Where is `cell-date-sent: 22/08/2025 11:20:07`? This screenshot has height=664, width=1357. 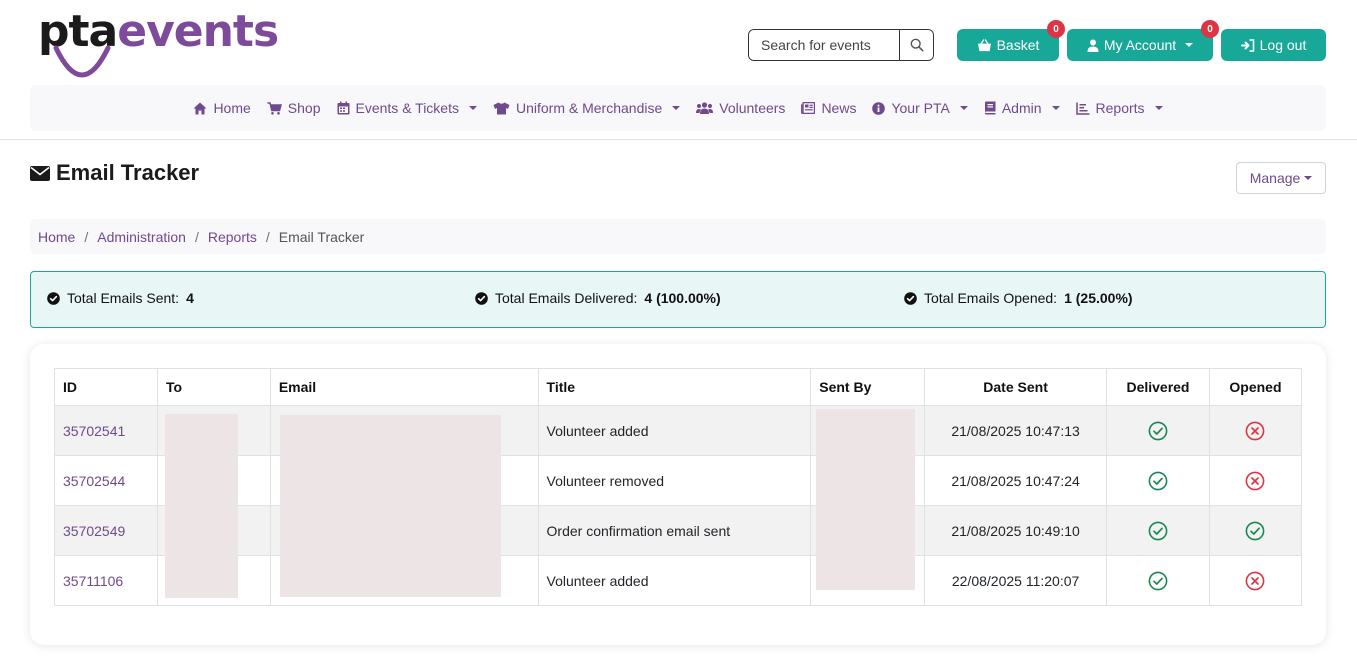 cell-date-sent: 22/08/2025 11:20:07 is located at coordinates (1015, 580).